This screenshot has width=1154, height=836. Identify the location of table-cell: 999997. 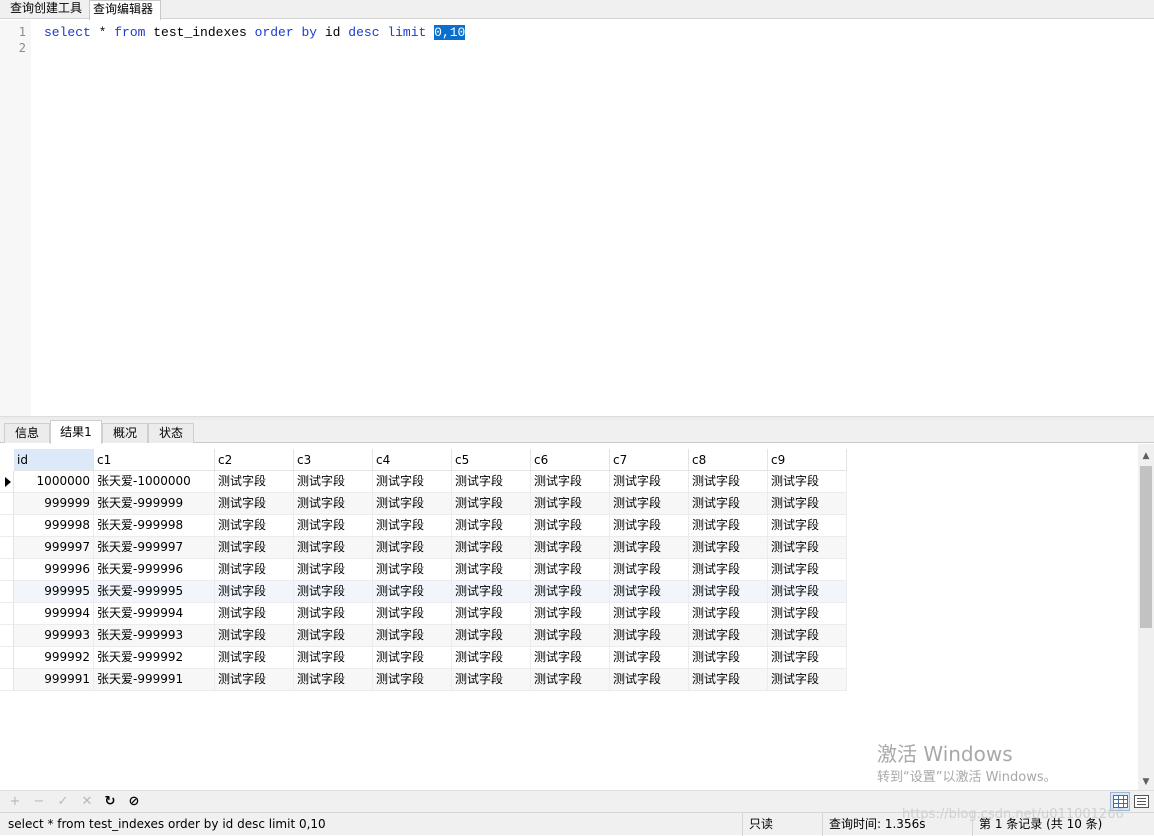
(54, 548).